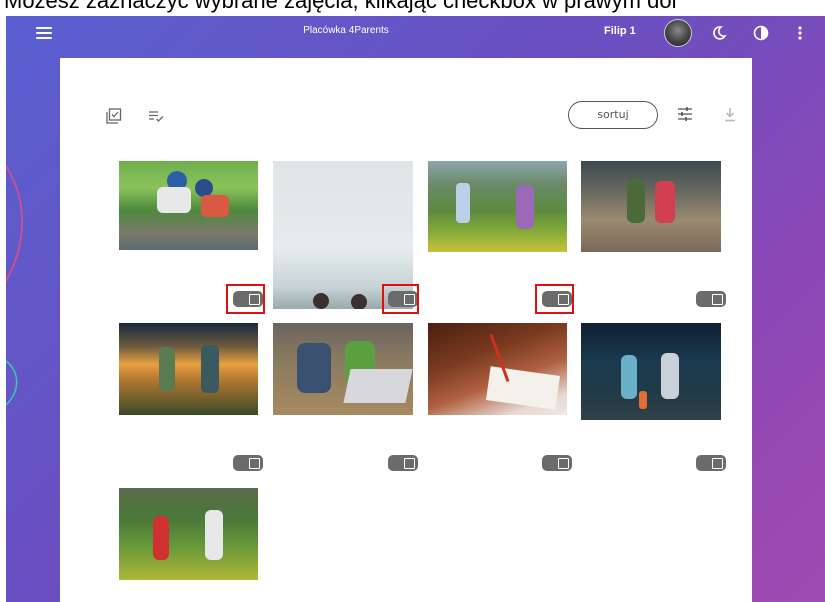 Image resolution: width=825 pixels, height=602 pixels. Describe the element at coordinates (678, 33) in the screenshot. I see `avatar` at that location.